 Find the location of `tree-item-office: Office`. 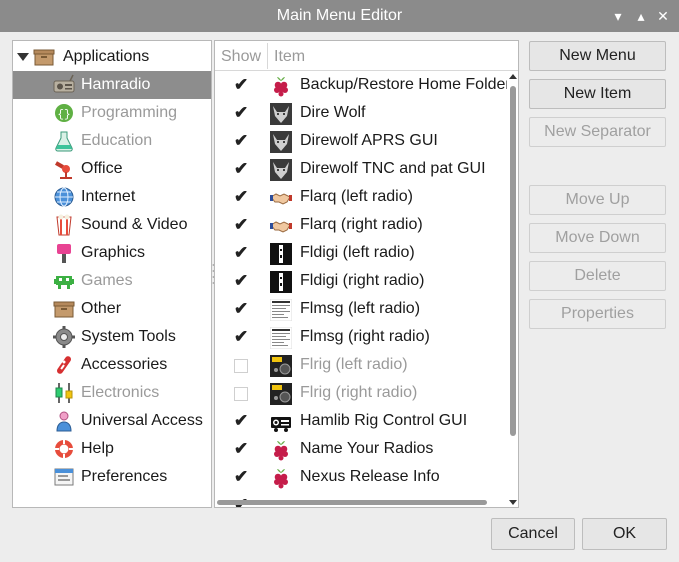

tree-item-office: Office is located at coordinates (112, 169).